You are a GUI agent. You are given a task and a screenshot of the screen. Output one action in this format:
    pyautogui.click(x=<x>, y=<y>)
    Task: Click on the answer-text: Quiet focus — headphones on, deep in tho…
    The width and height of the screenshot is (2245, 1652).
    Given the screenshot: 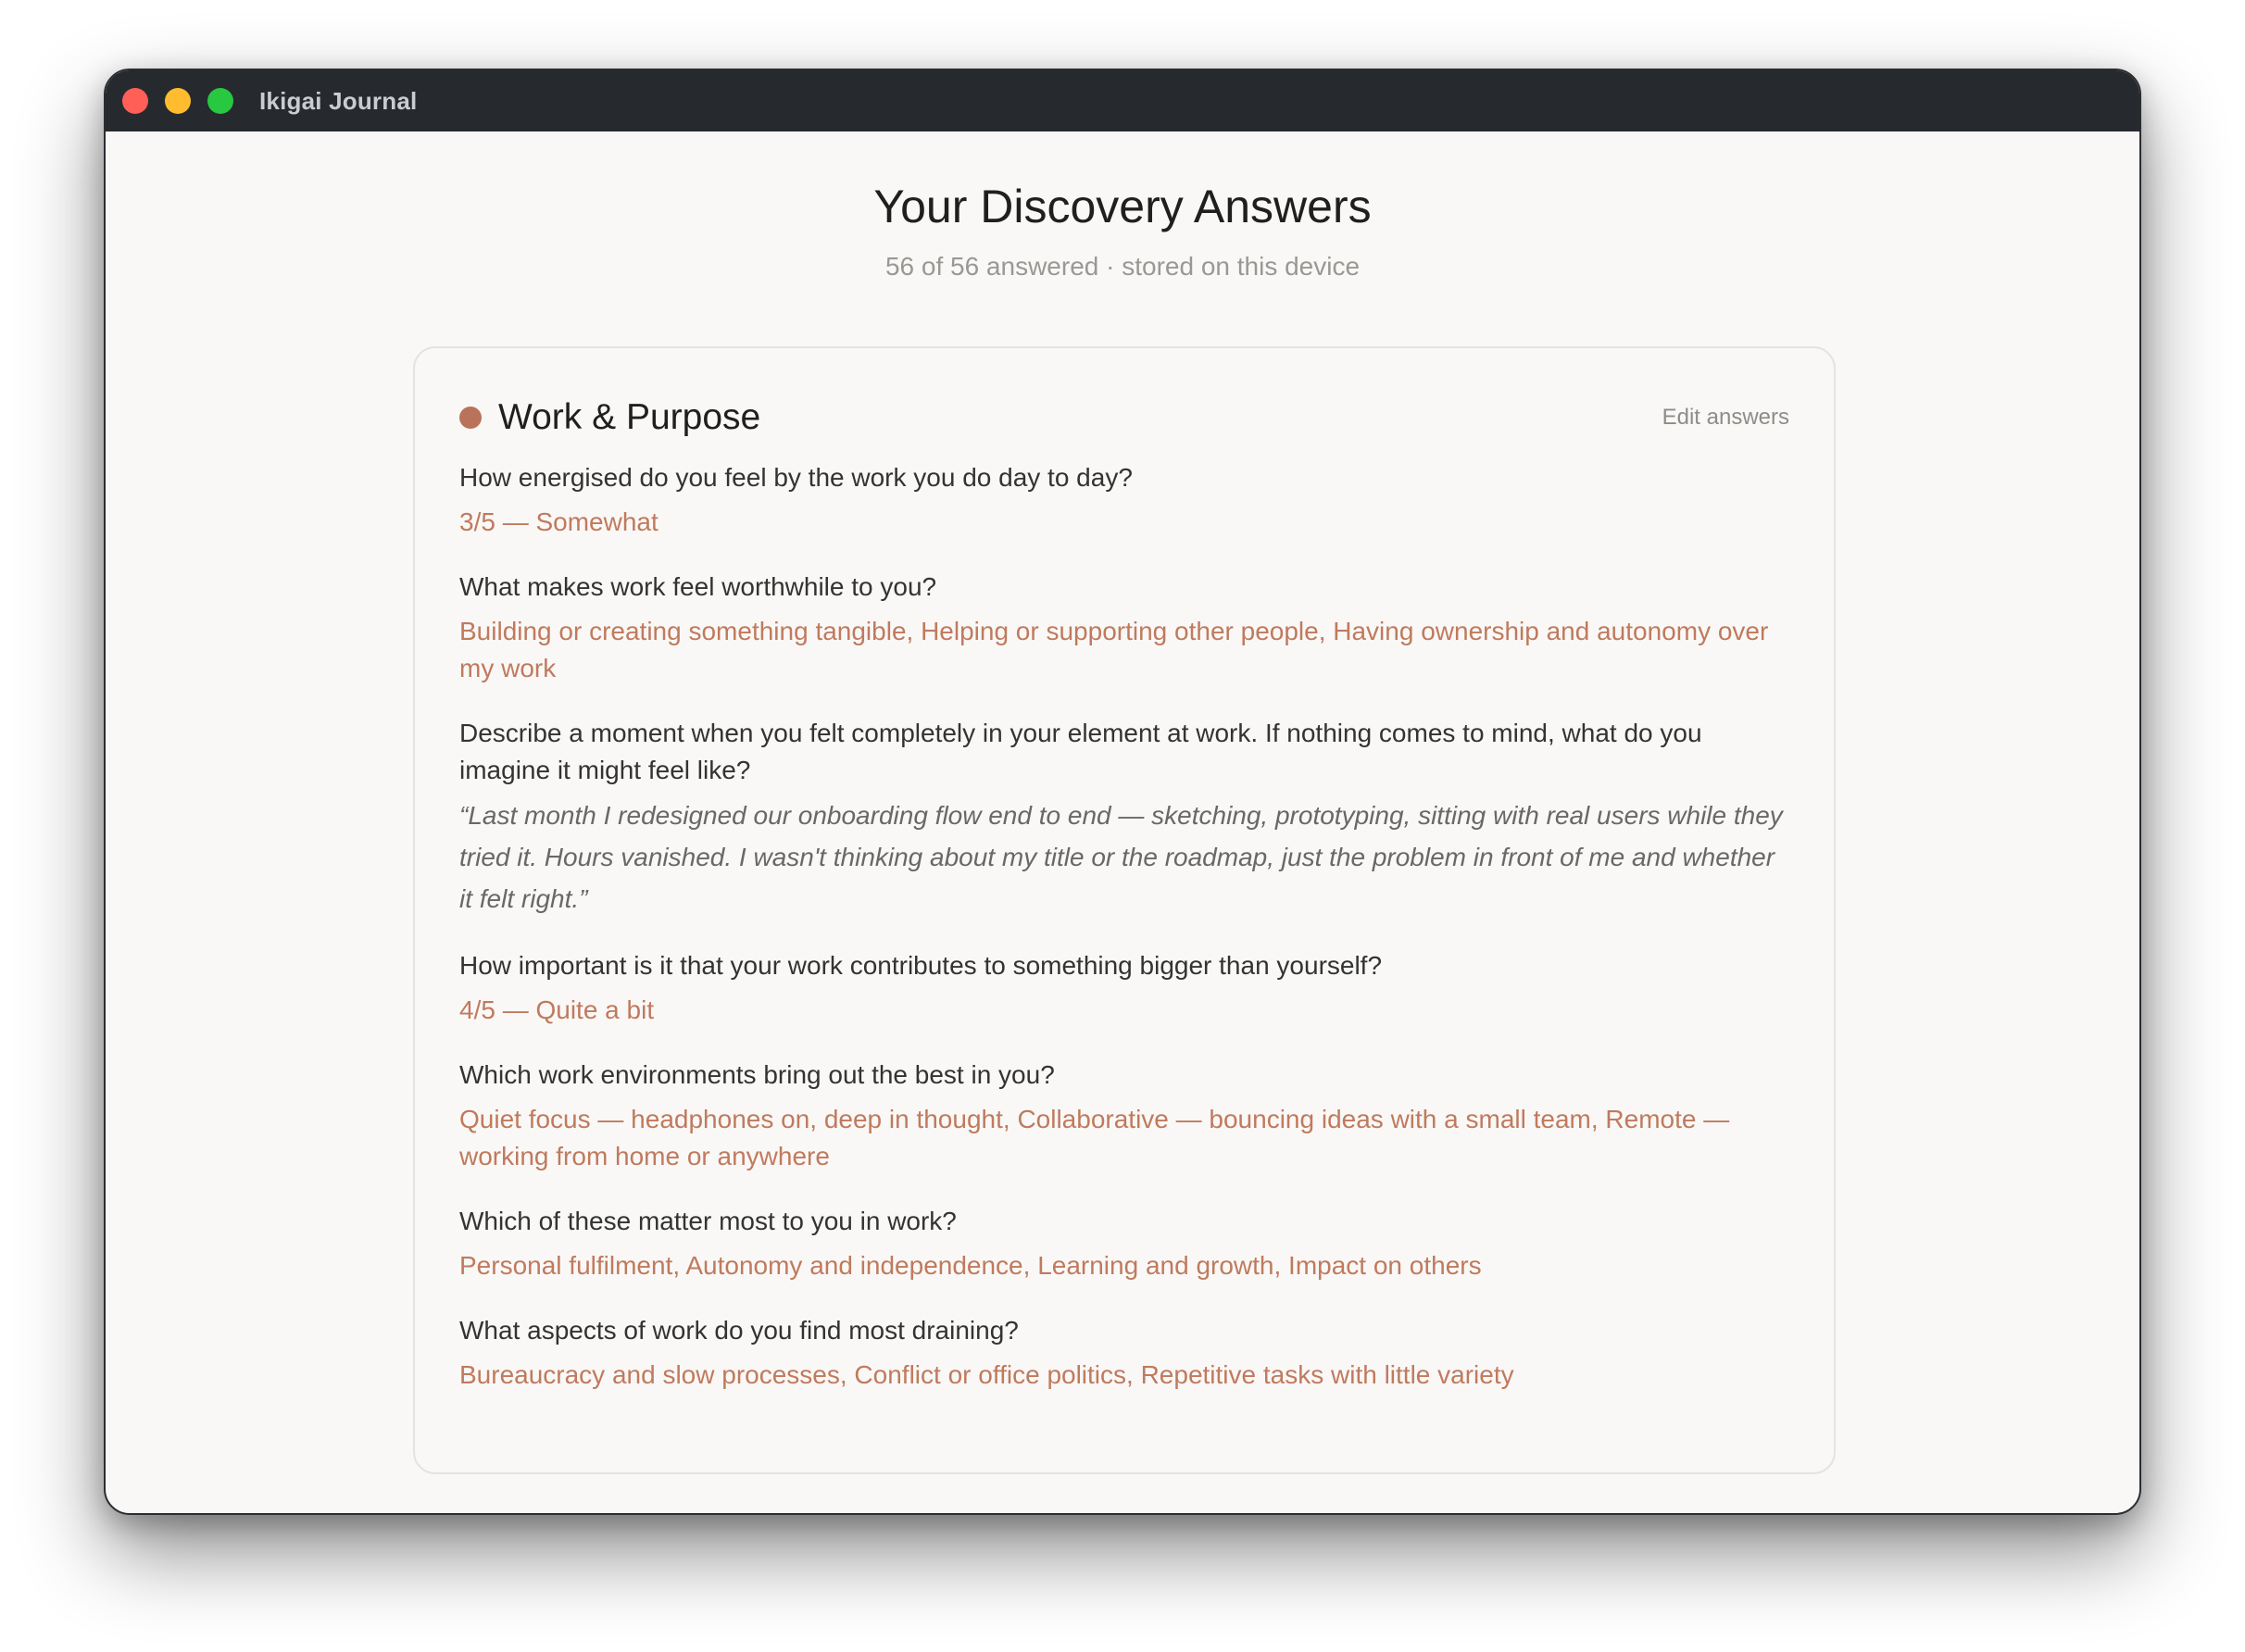 What is the action you would take?
    pyautogui.click(x=1094, y=1137)
    